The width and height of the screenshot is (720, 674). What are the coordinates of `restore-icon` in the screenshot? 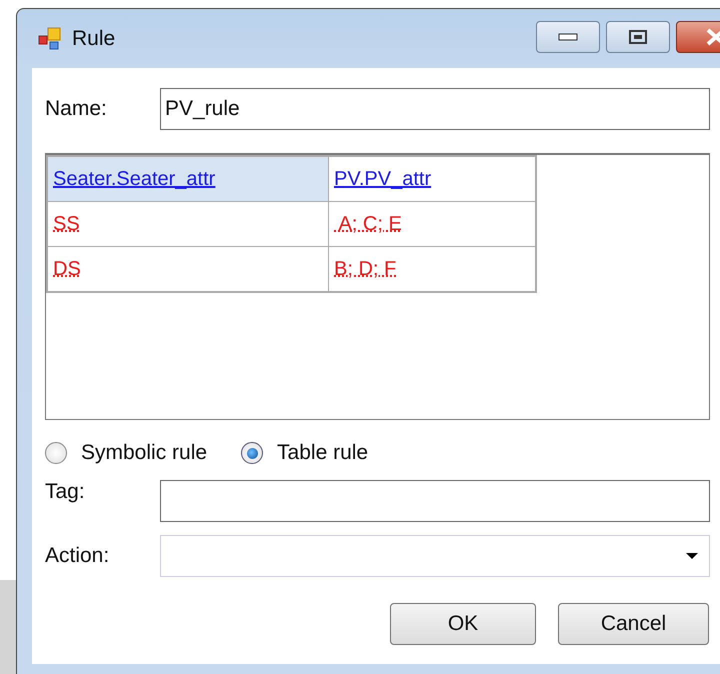 It's located at (638, 36).